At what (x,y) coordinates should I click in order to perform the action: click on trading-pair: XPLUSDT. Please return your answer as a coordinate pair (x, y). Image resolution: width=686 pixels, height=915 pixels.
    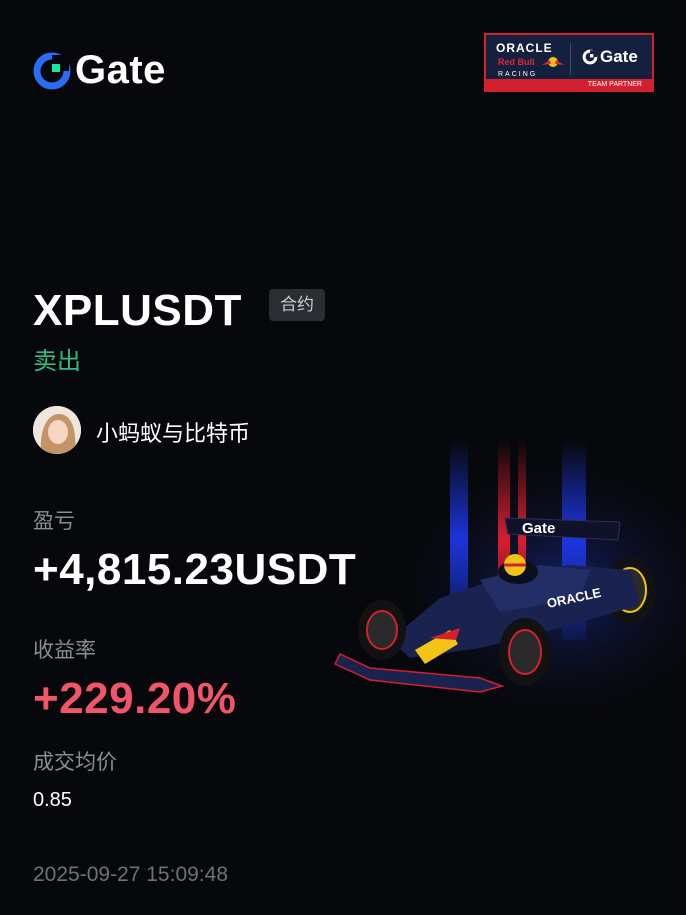
    Looking at the image, I should click on (137, 310).